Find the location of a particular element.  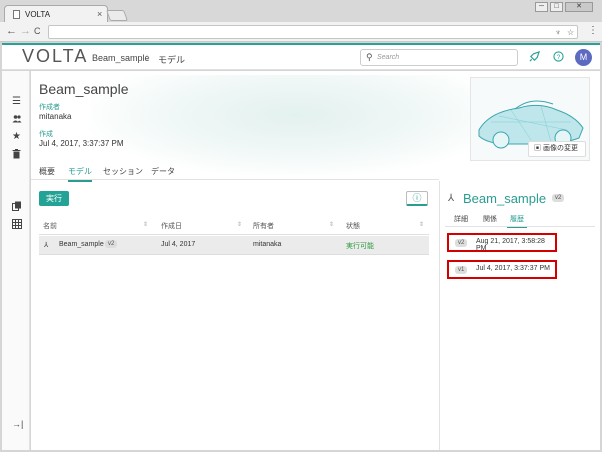

tab-overview: 概要 is located at coordinates (47, 171).